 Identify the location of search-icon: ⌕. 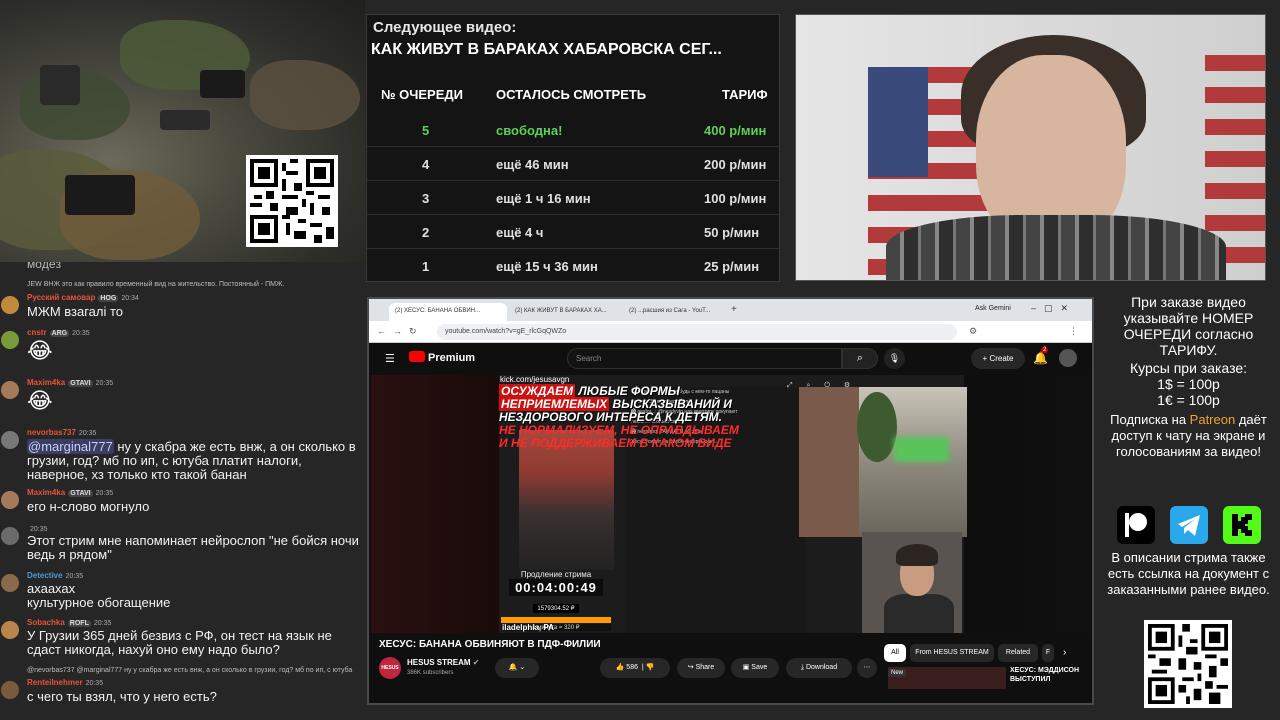
(860, 358).